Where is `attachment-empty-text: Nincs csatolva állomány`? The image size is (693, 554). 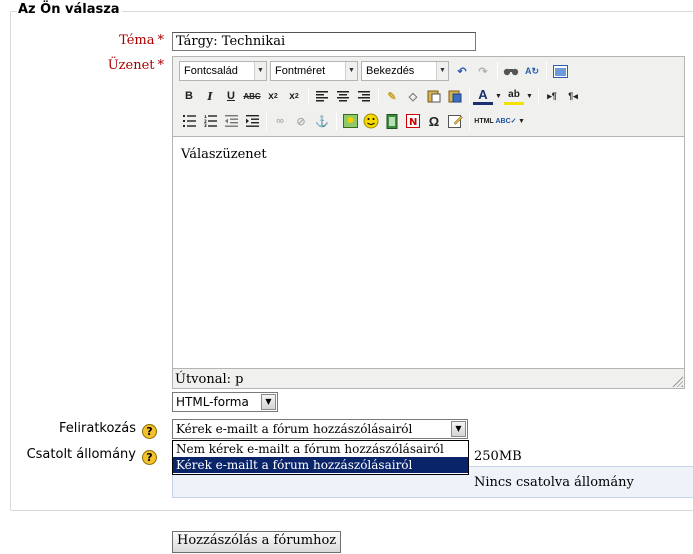 attachment-empty-text: Nincs csatolva állomány is located at coordinates (554, 482).